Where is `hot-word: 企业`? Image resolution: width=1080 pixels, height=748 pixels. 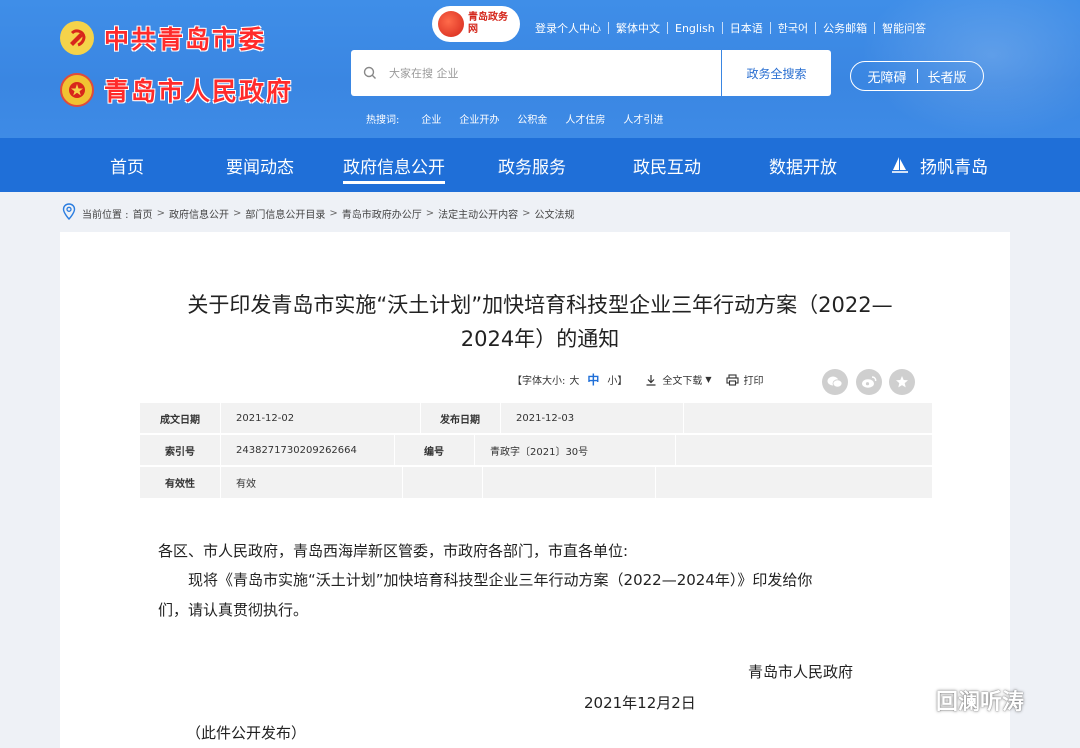
hot-word: 企业 is located at coordinates (431, 118).